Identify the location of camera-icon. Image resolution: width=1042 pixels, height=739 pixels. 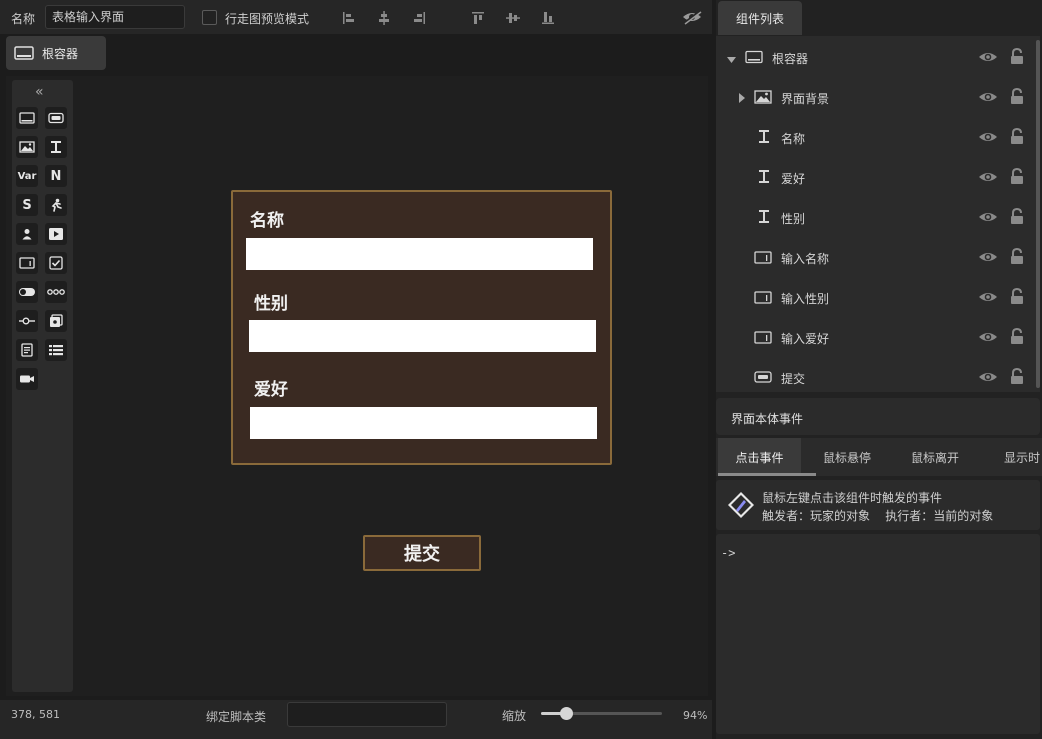
(27, 379).